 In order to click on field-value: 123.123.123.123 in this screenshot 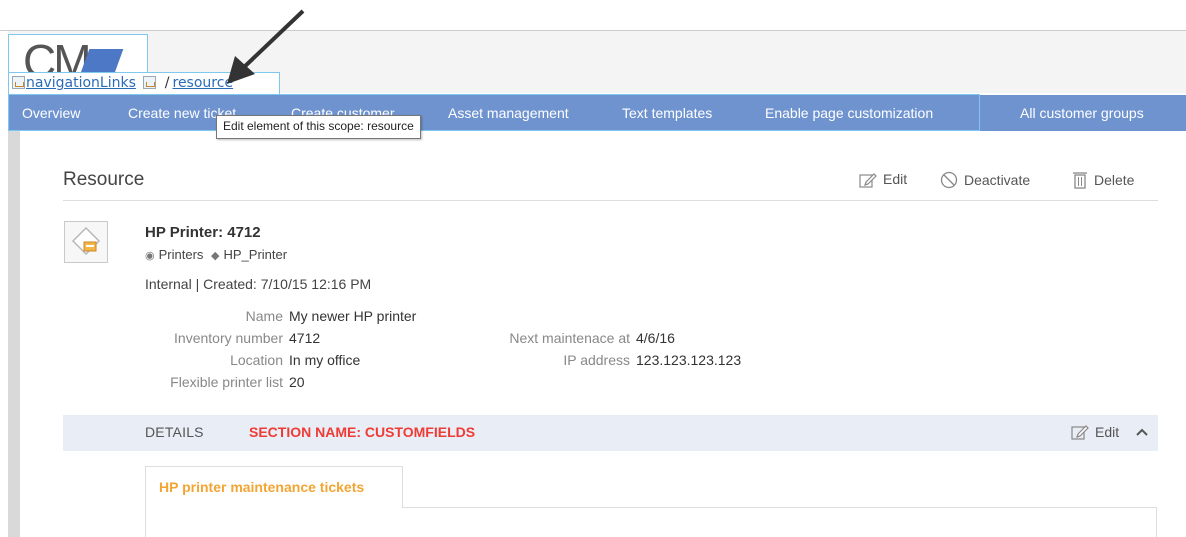, I will do `click(689, 360)`.